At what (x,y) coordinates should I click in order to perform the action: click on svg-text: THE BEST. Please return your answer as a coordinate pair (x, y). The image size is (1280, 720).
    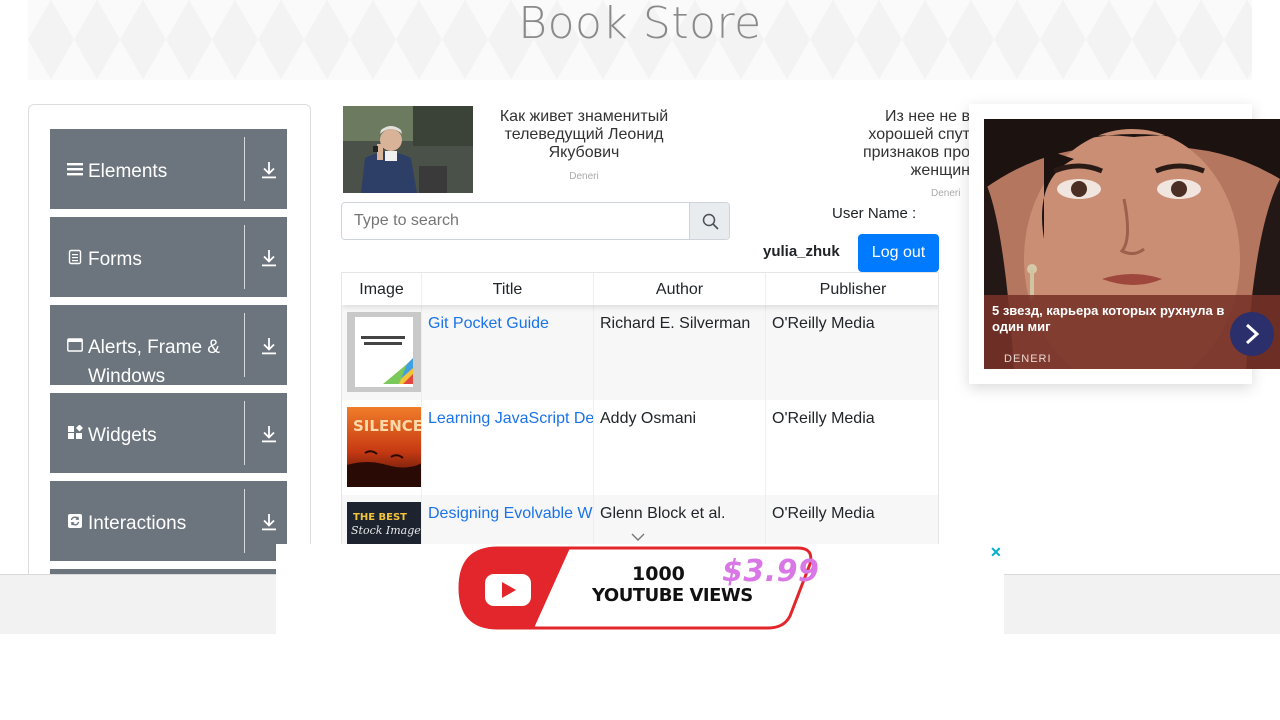
    Looking at the image, I should click on (380, 517).